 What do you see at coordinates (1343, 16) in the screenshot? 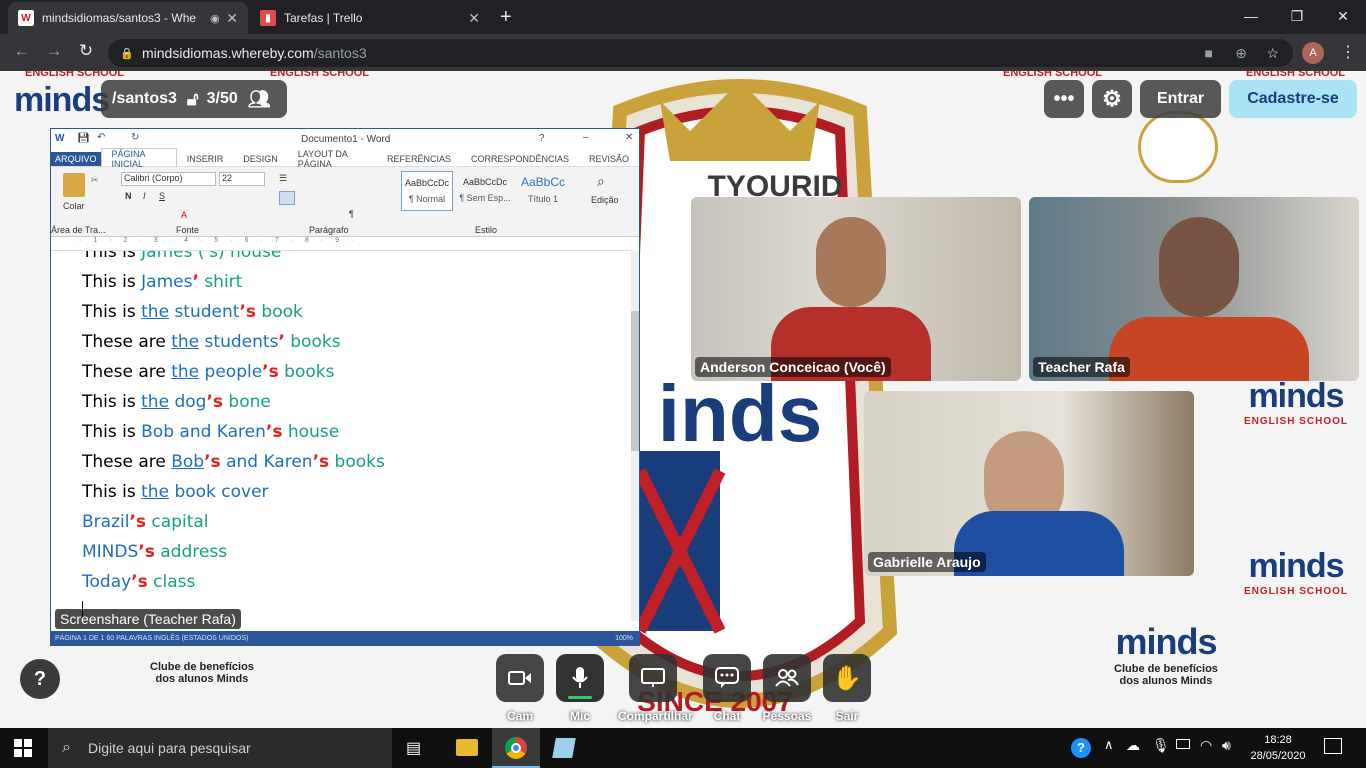
I see `close-window-icon: ✕` at bounding box center [1343, 16].